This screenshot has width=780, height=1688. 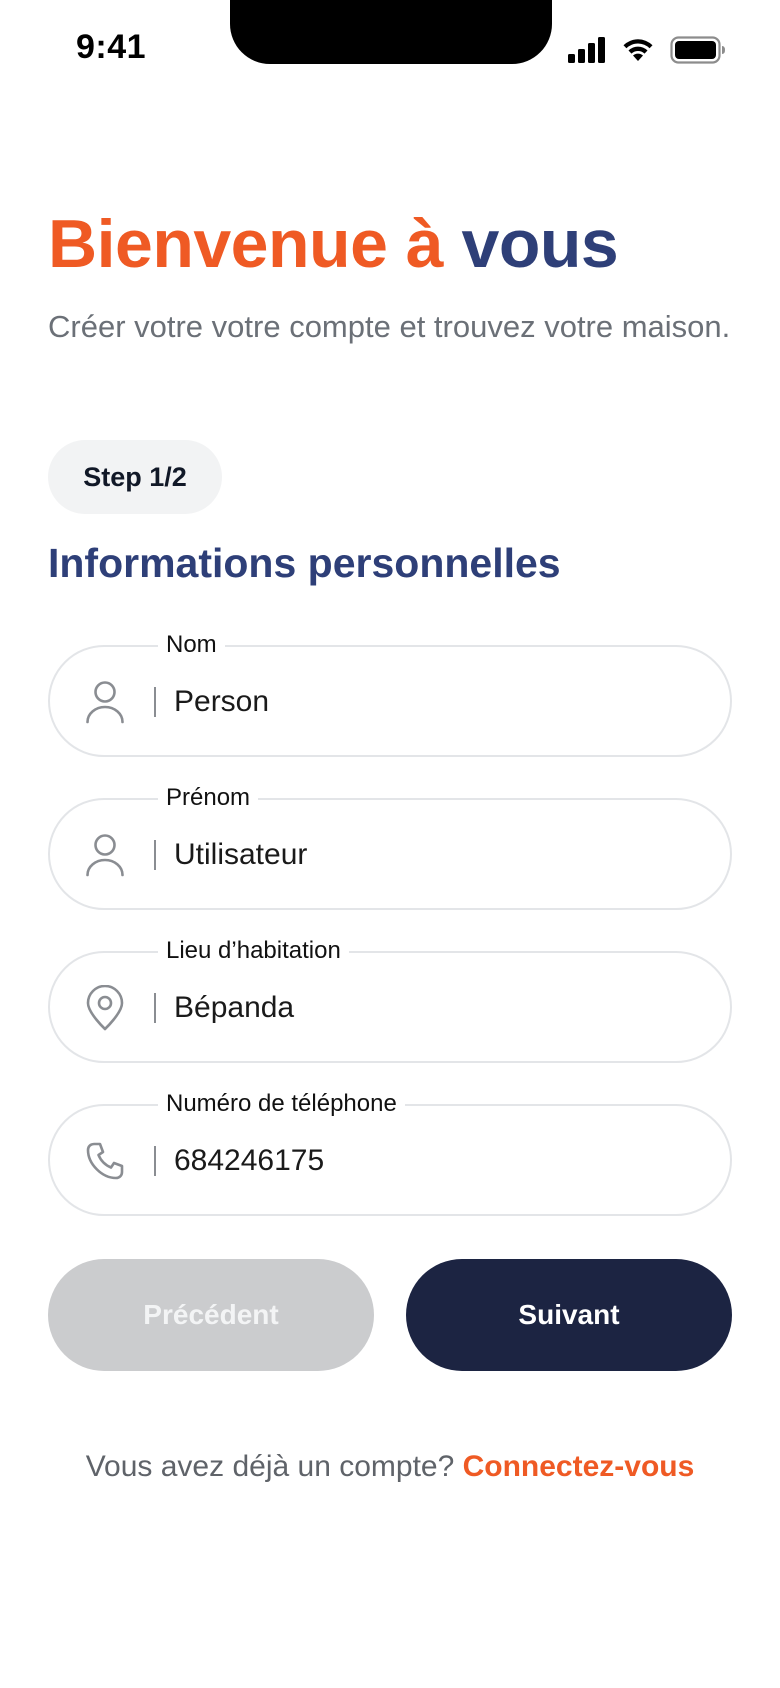 What do you see at coordinates (638, 52) in the screenshot?
I see `wifi-icon` at bounding box center [638, 52].